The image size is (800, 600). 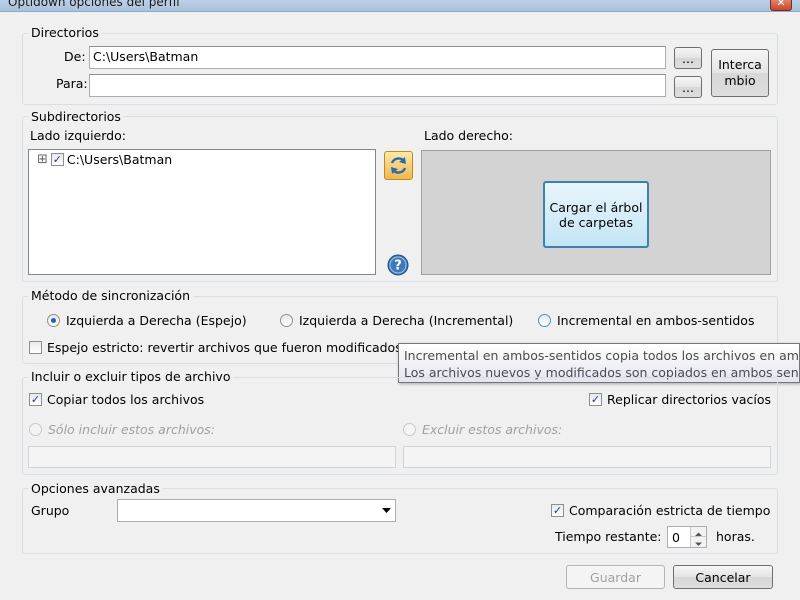 What do you see at coordinates (53, 320) in the screenshot?
I see `radio-mirror-dot` at bounding box center [53, 320].